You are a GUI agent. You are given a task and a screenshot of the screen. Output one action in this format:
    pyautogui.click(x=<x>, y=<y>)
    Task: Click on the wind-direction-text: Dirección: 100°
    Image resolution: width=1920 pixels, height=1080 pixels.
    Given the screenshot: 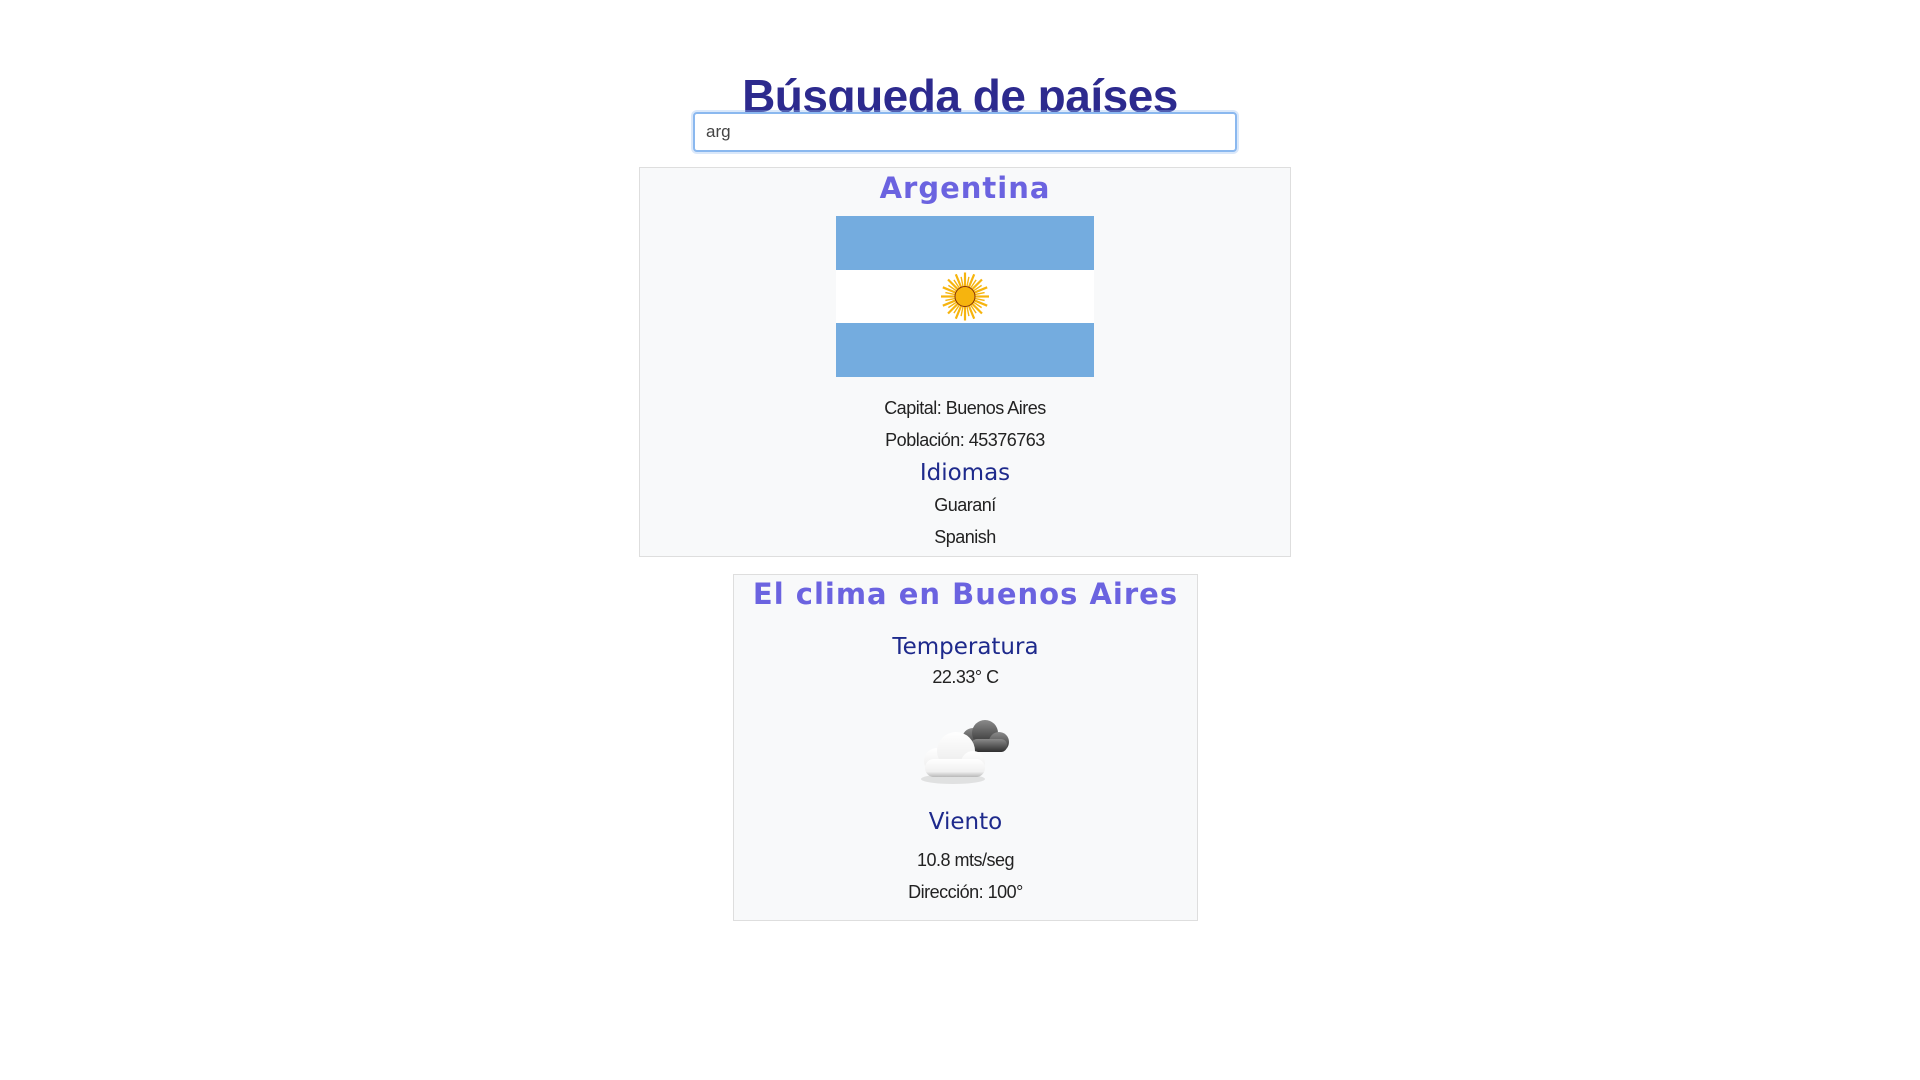 What is the action you would take?
    pyautogui.click(x=965, y=892)
    